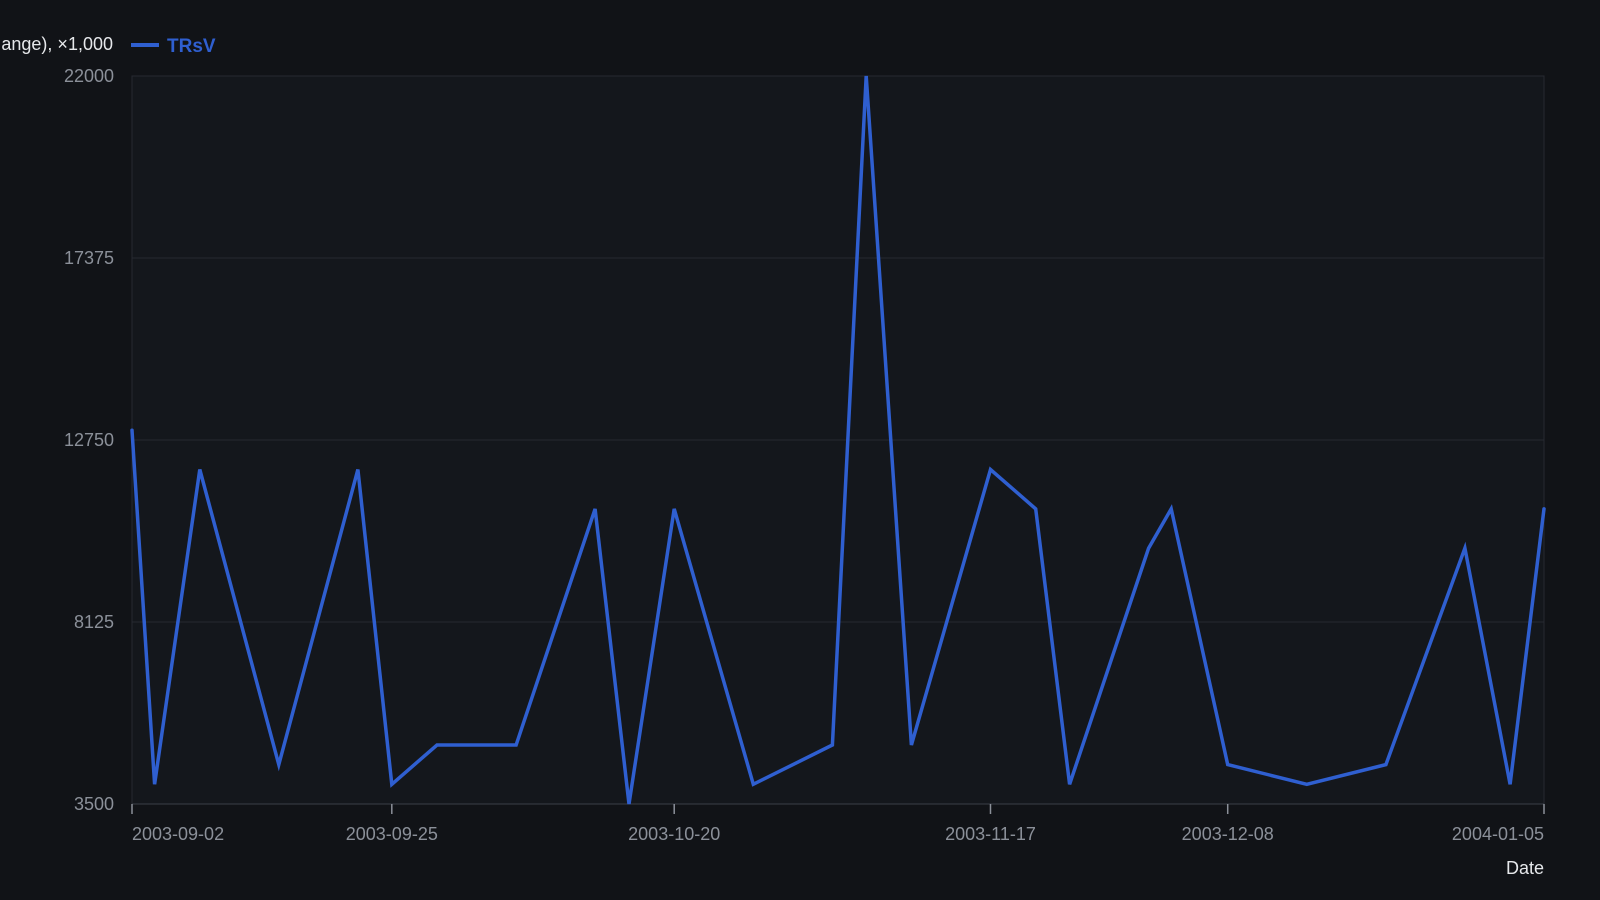 The width and height of the screenshot is (1600, 900). I want to click on y-tick-label: 12750, so click(89, 440).